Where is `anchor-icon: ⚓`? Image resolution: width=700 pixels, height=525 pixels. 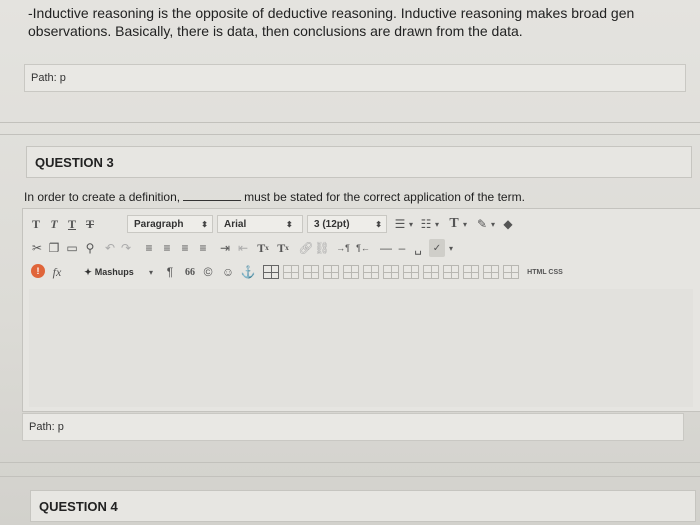 anchor-icon: ⚓ is located at coordinates (248, 272).